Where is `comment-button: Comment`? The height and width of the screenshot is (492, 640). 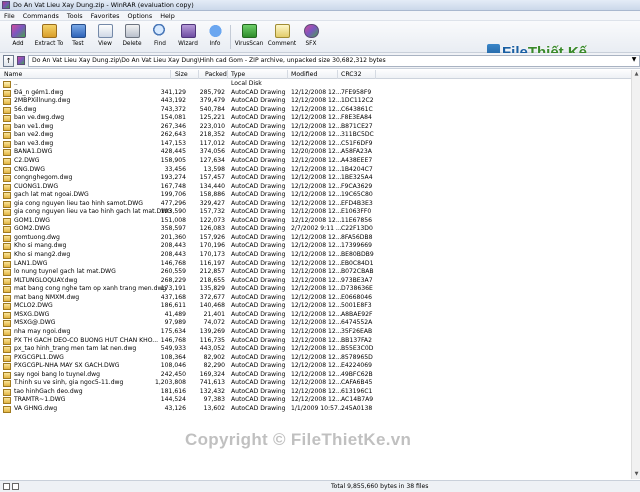
comment-button: Comment is located at coordinates (282, 37).